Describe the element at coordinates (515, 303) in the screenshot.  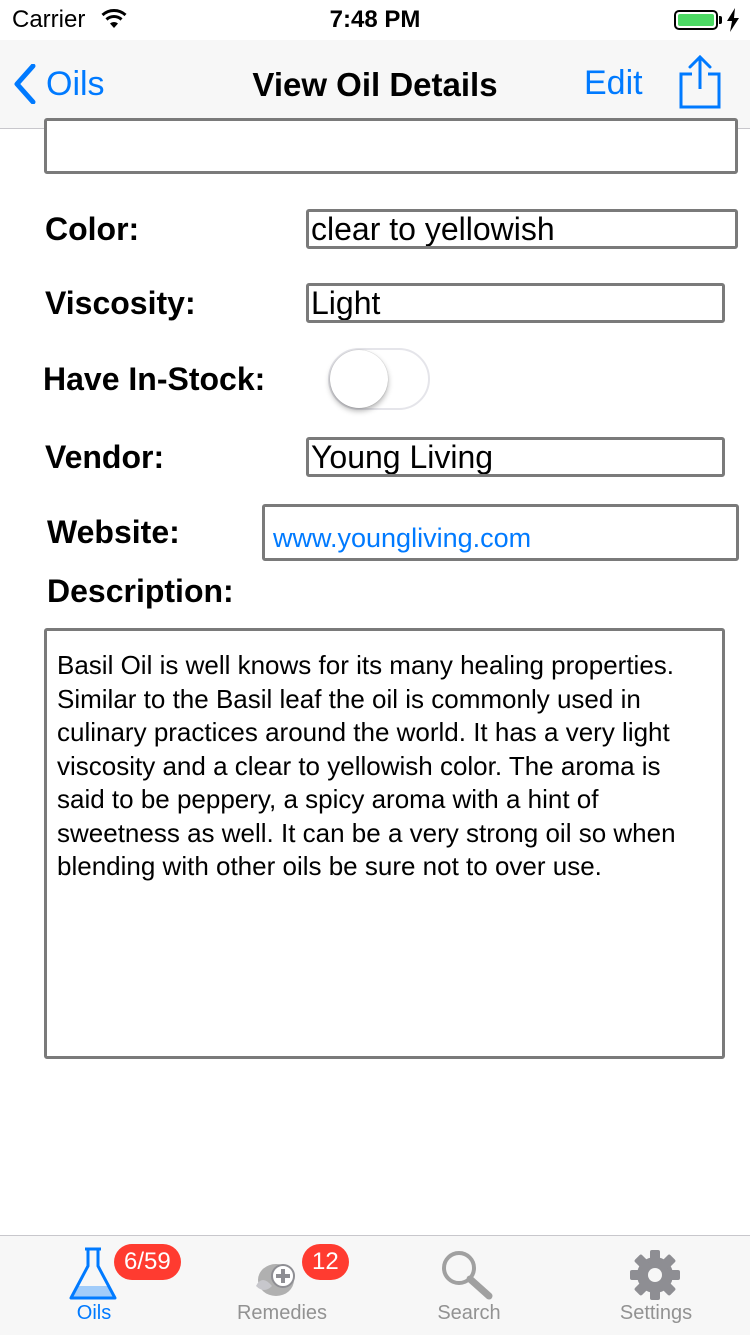
I see `viscosity-field: Light` at that location.